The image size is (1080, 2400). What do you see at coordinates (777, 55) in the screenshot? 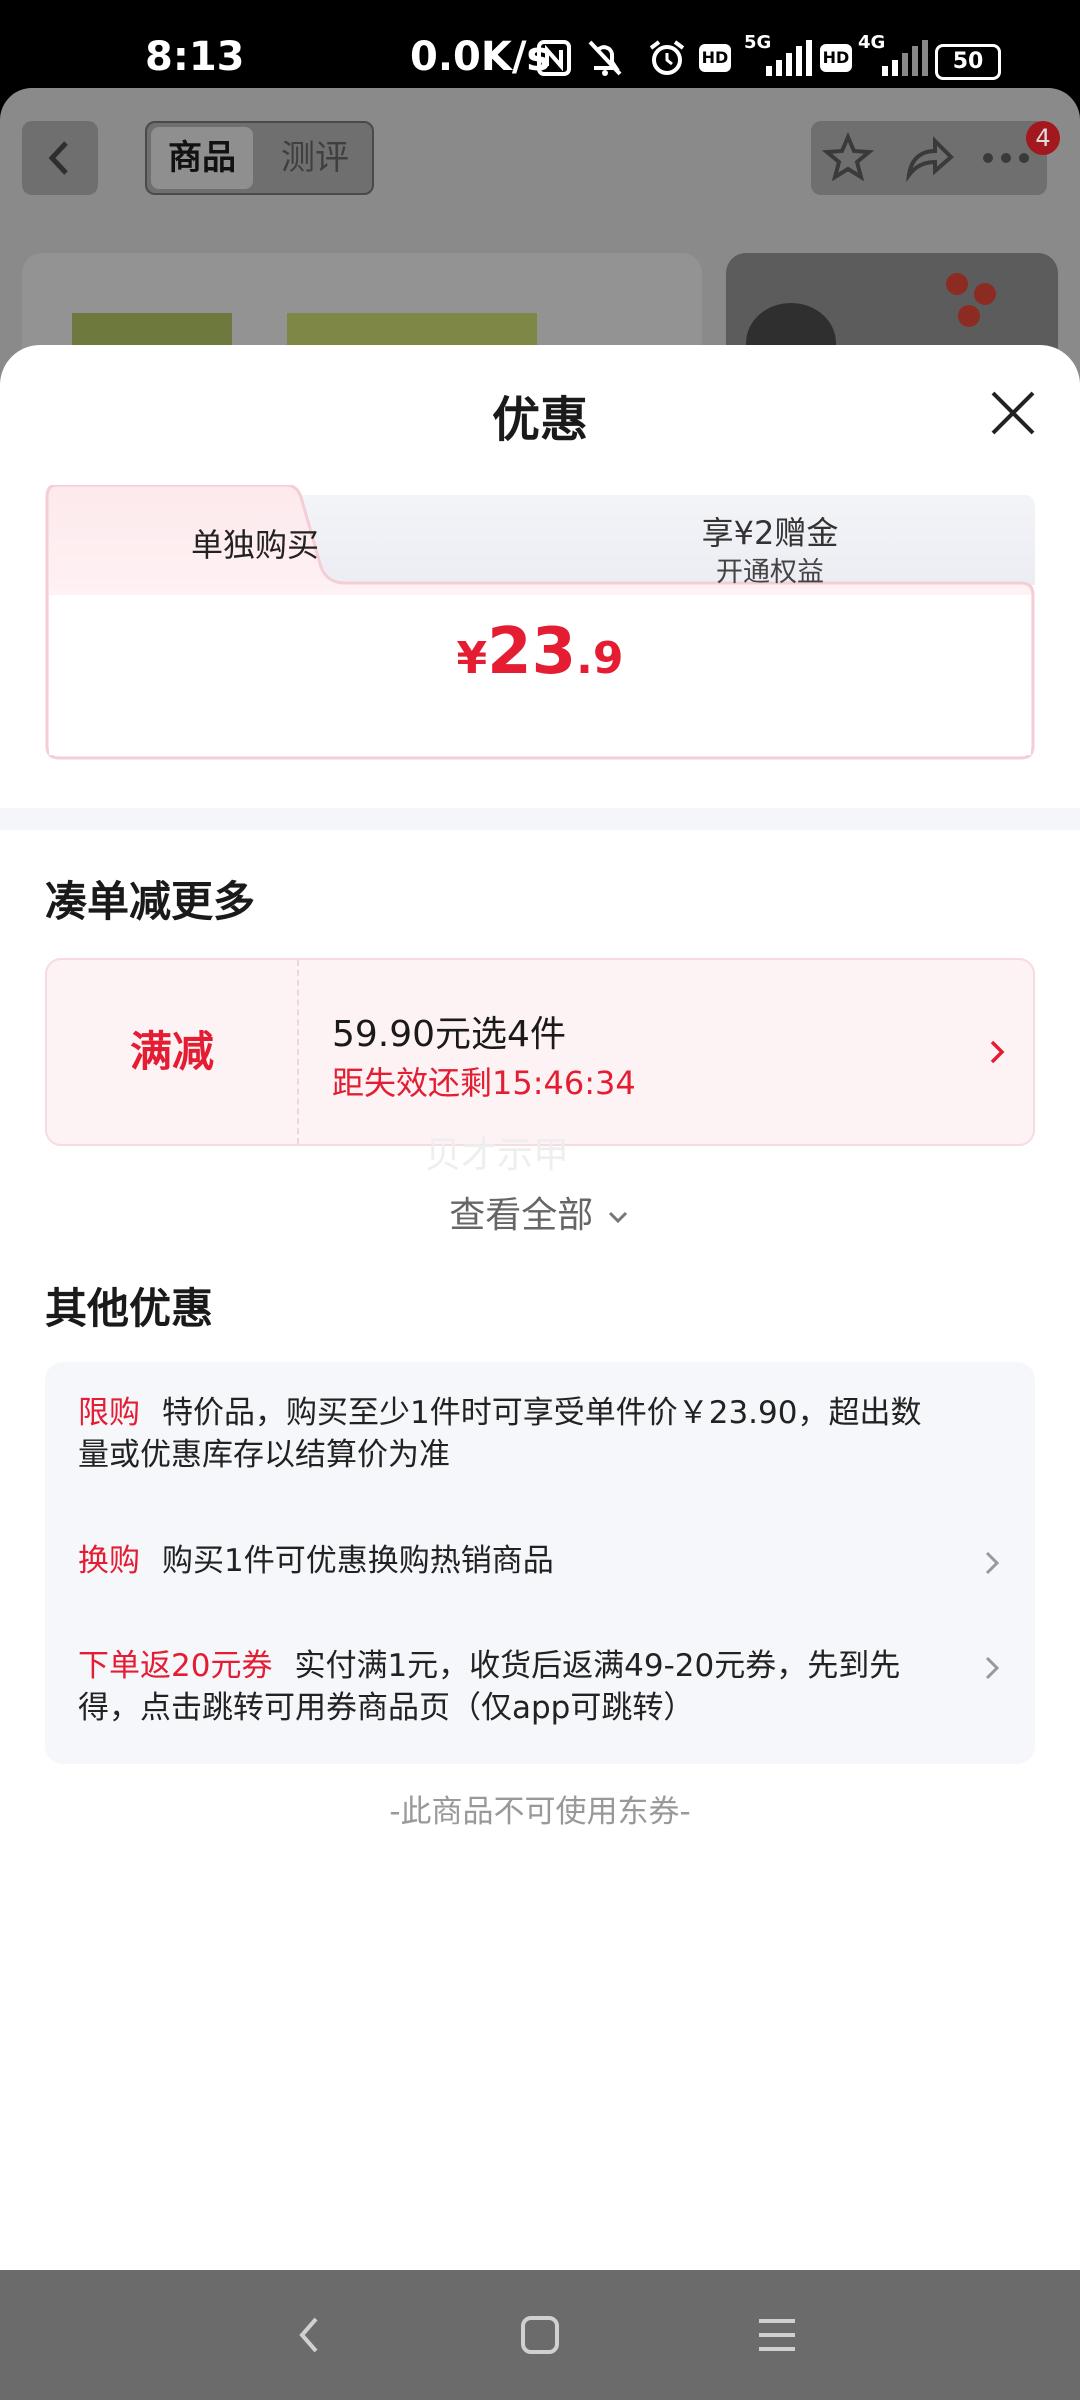
I see `signal-icon: 5G` at bounding box center [777, 55].